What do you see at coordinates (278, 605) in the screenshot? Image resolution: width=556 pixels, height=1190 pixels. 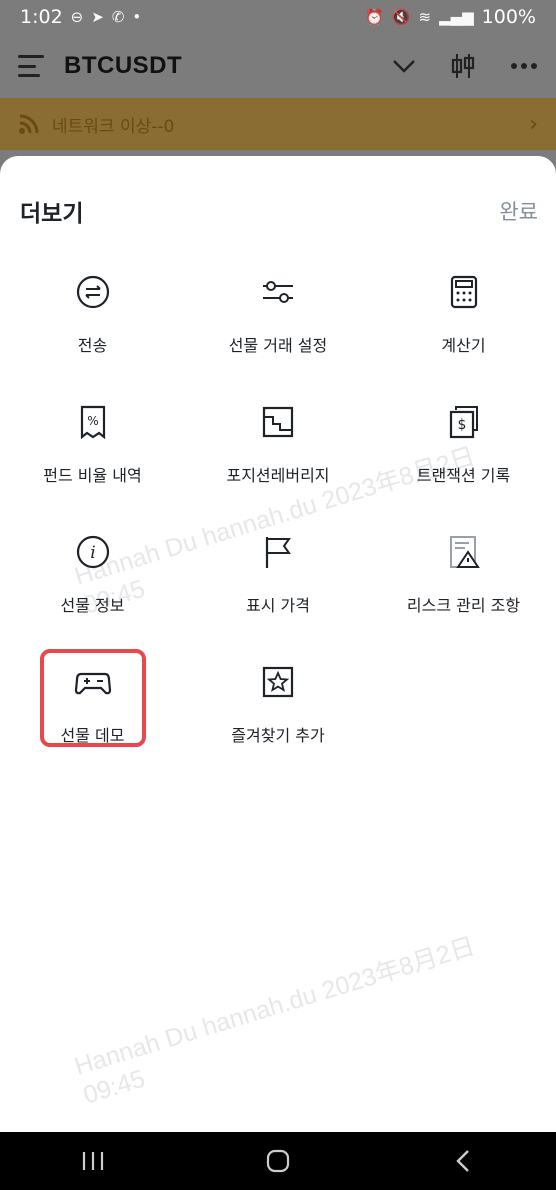 I see `grid-item-label: 표시 가격` at bounding box center [278, 605].